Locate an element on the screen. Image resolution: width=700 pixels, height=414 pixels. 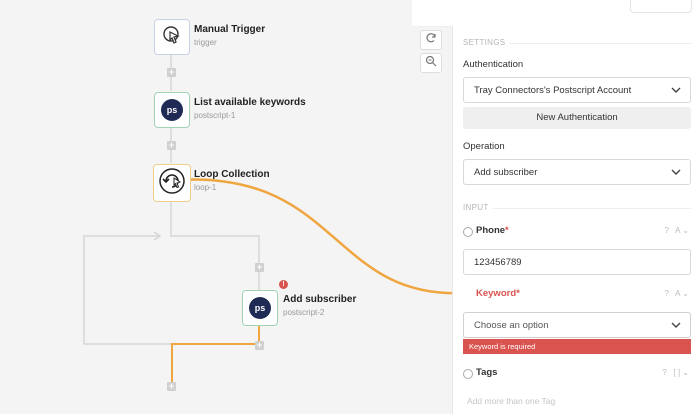
tags-hint: Add more than one Tag is located at coordinates (511, 401).